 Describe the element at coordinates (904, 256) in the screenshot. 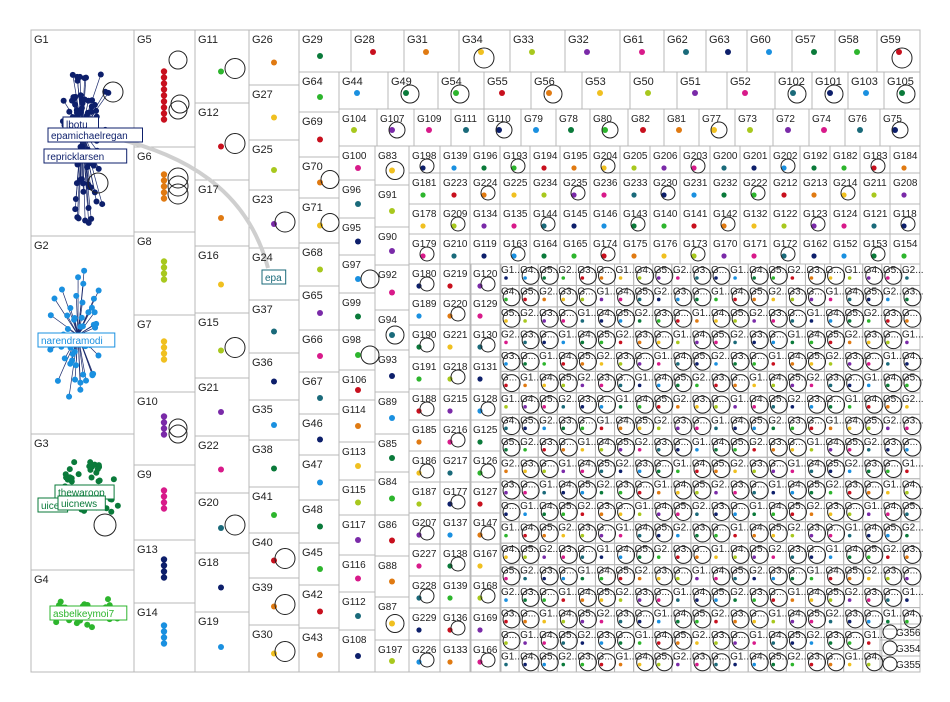

I see `vertex-G154` at that location.